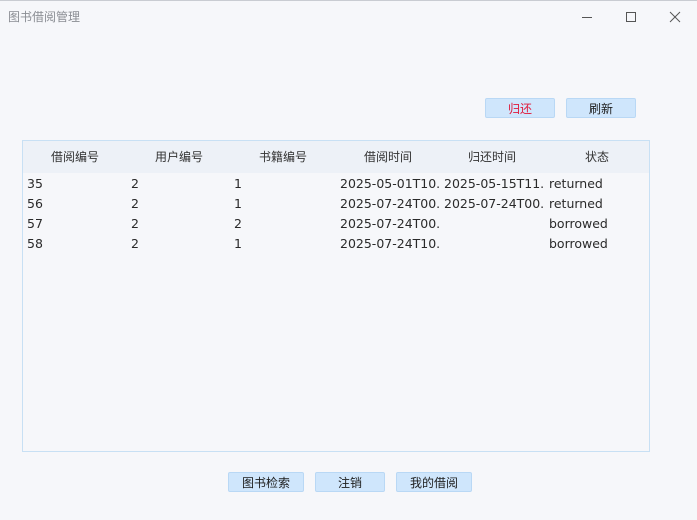  Describe the element at coordinates (35, 243) in the screenshot. I see `cell-borrow-id: 58` at that location.